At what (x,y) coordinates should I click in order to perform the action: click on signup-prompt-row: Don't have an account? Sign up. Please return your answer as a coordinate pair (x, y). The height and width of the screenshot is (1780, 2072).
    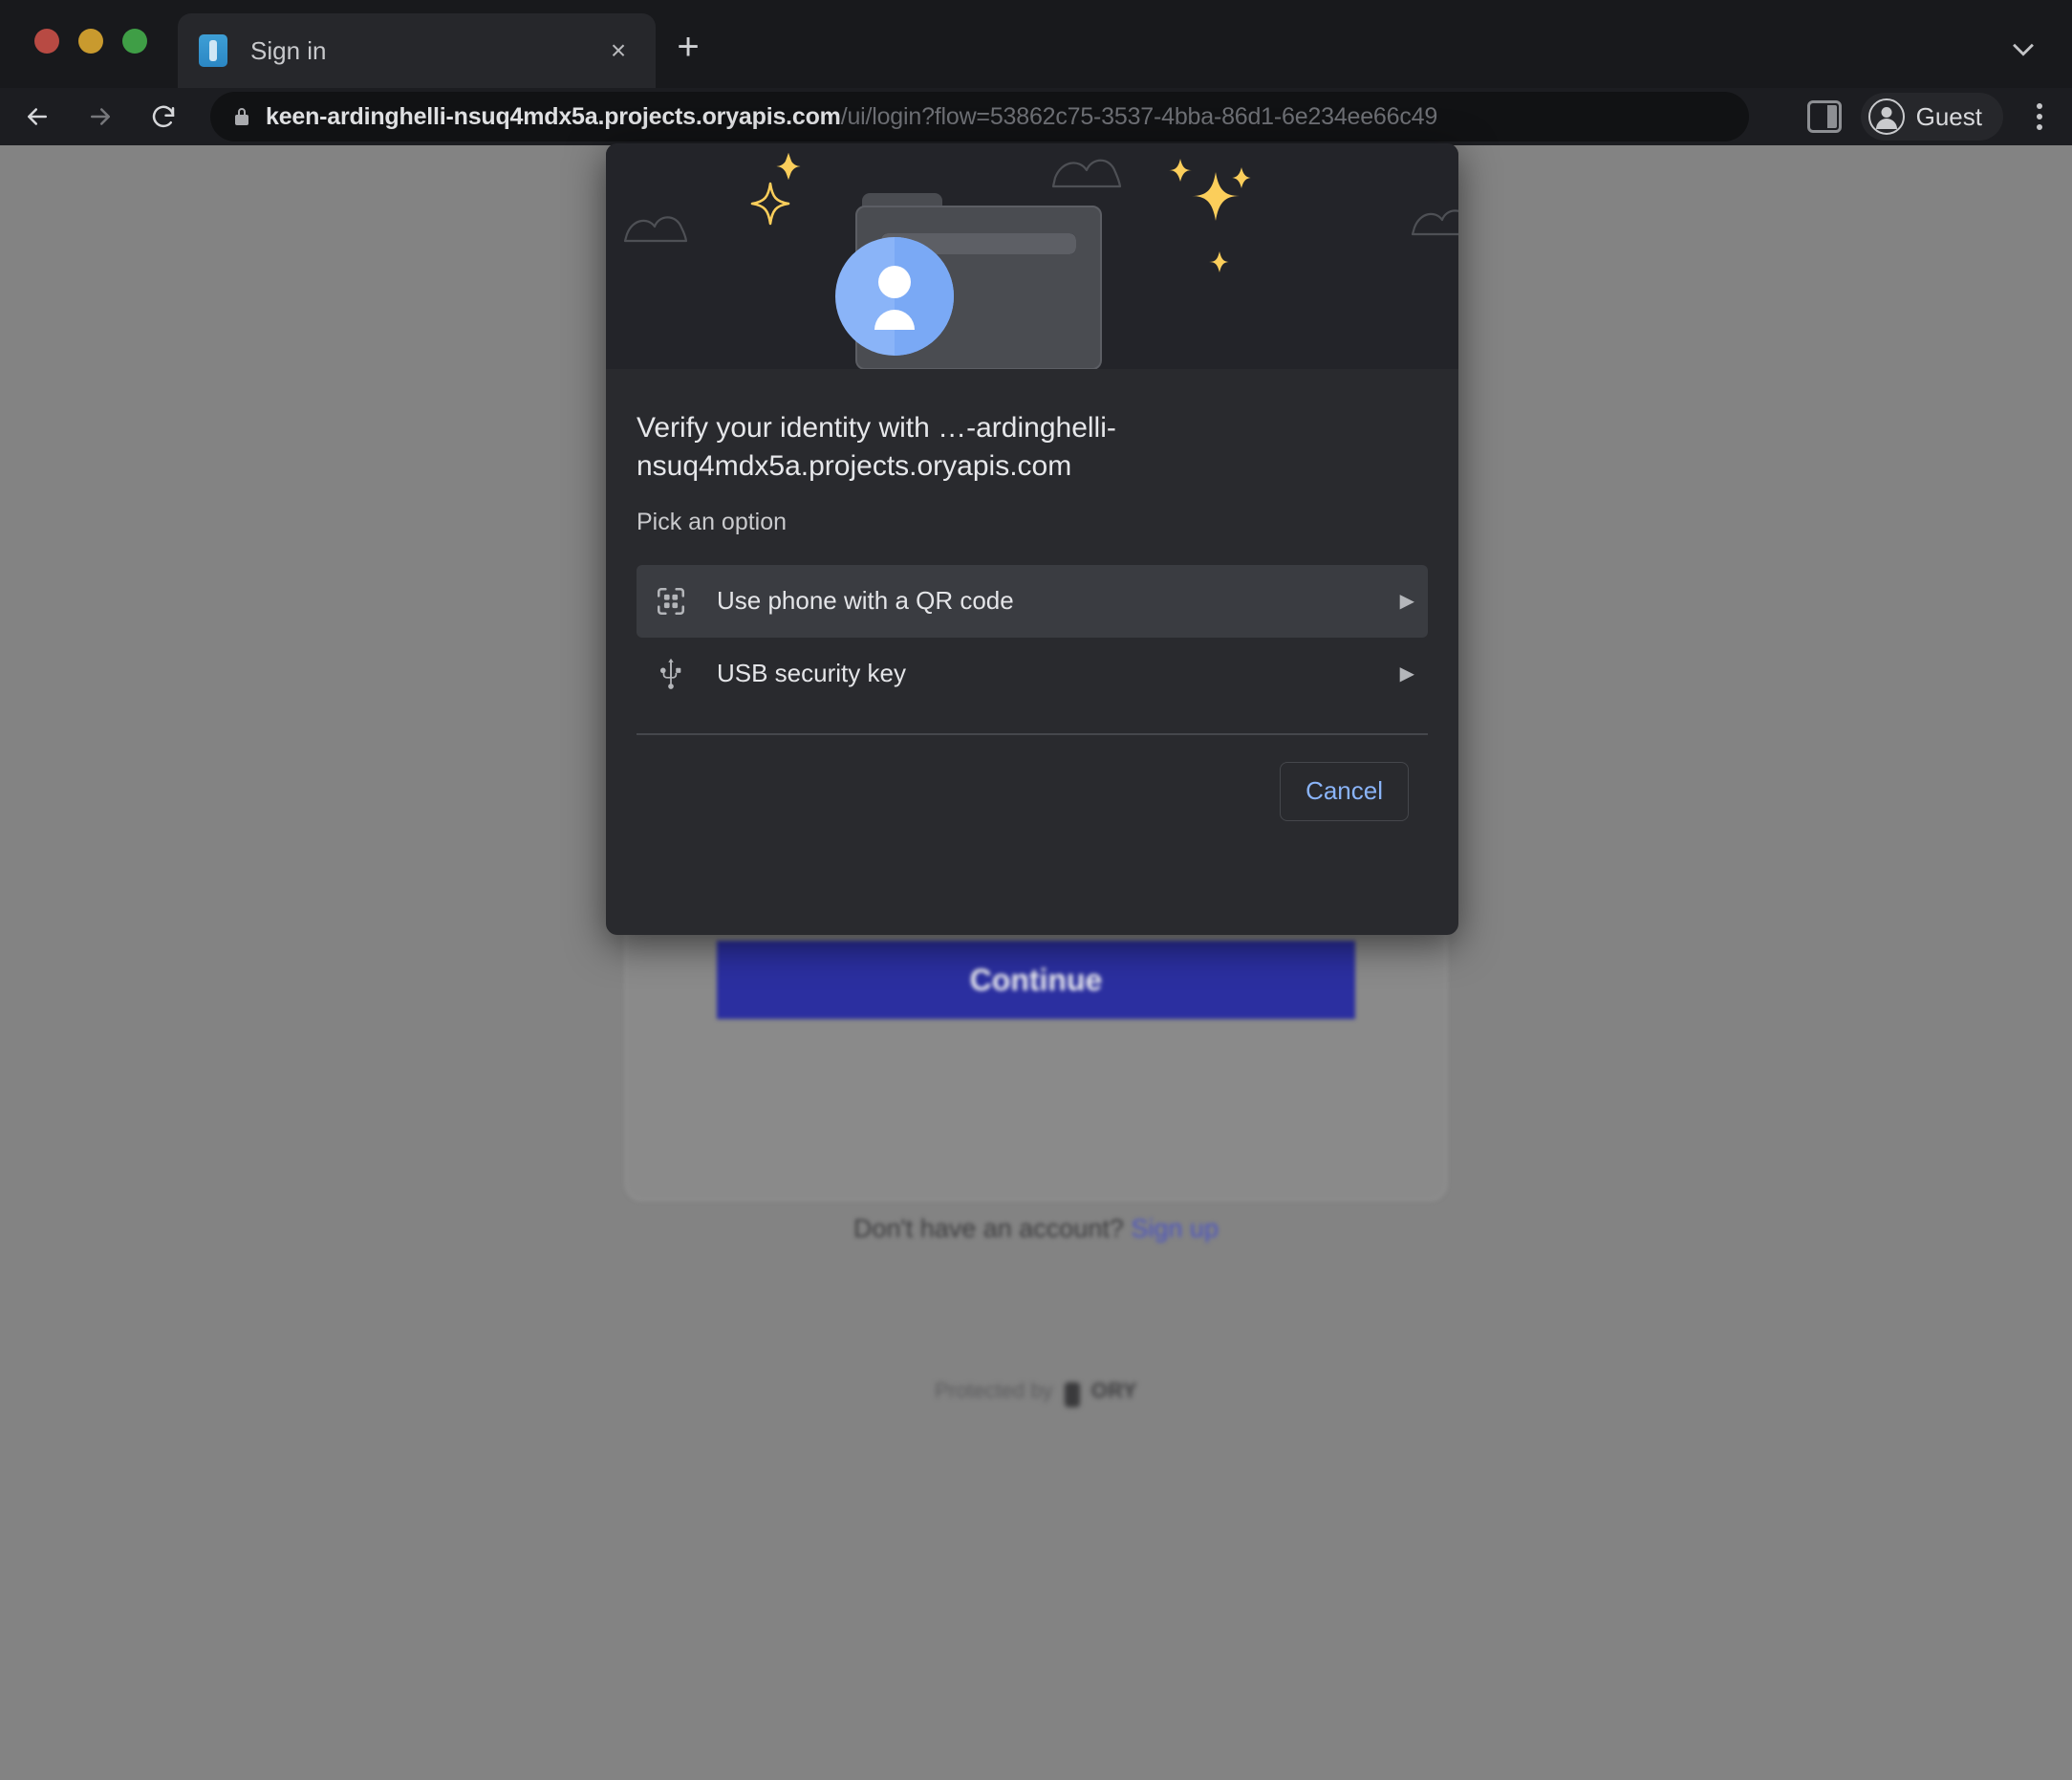
    Looking at the image, I should click on (1036, 1229).